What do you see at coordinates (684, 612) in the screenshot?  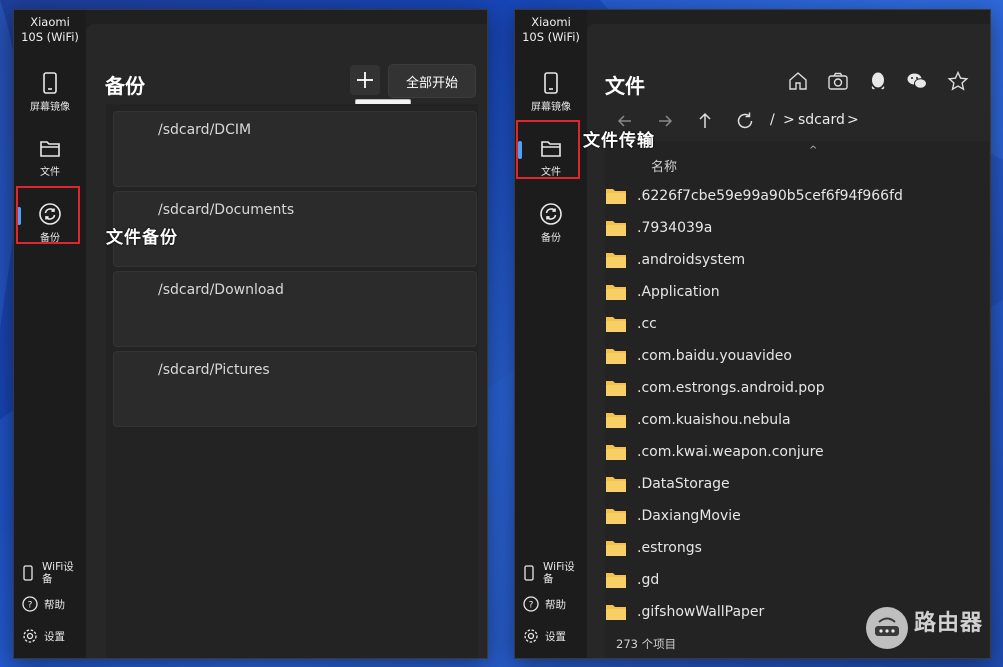 I see `file-row: .gifshowWallPaper` at bounding box center [684, 612].